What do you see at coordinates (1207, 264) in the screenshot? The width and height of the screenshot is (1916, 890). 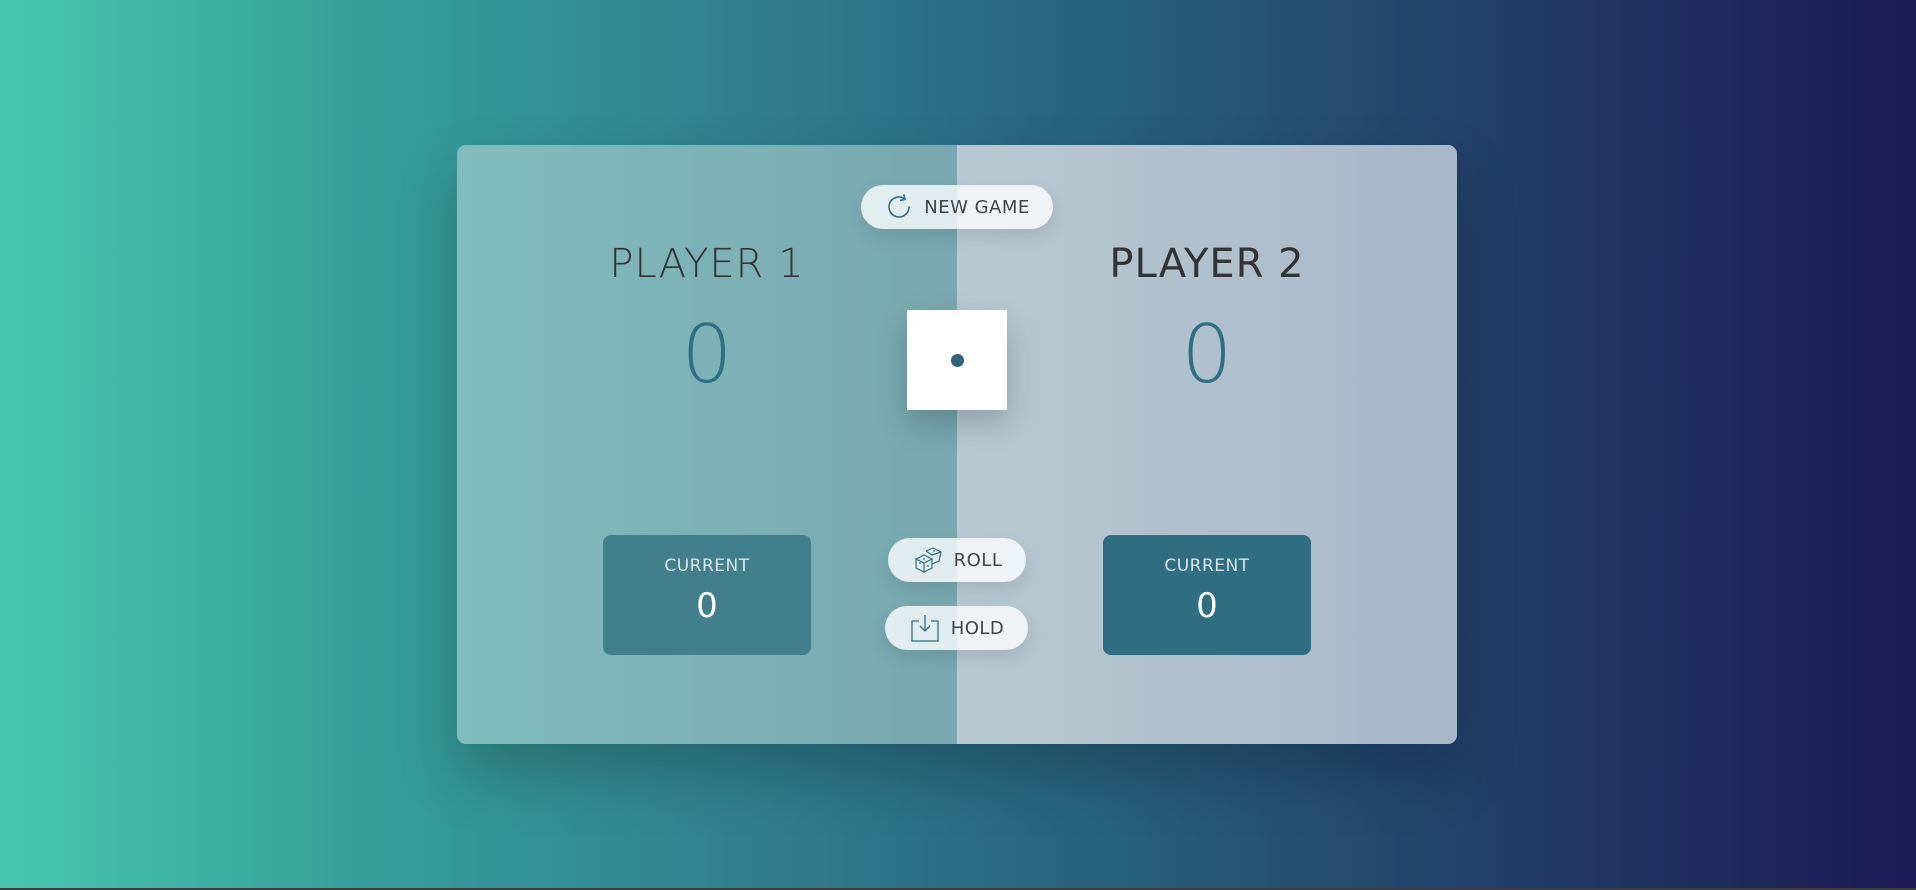 I see `player-2-name: PLAYER 2` at bounding box center [1207, 264].